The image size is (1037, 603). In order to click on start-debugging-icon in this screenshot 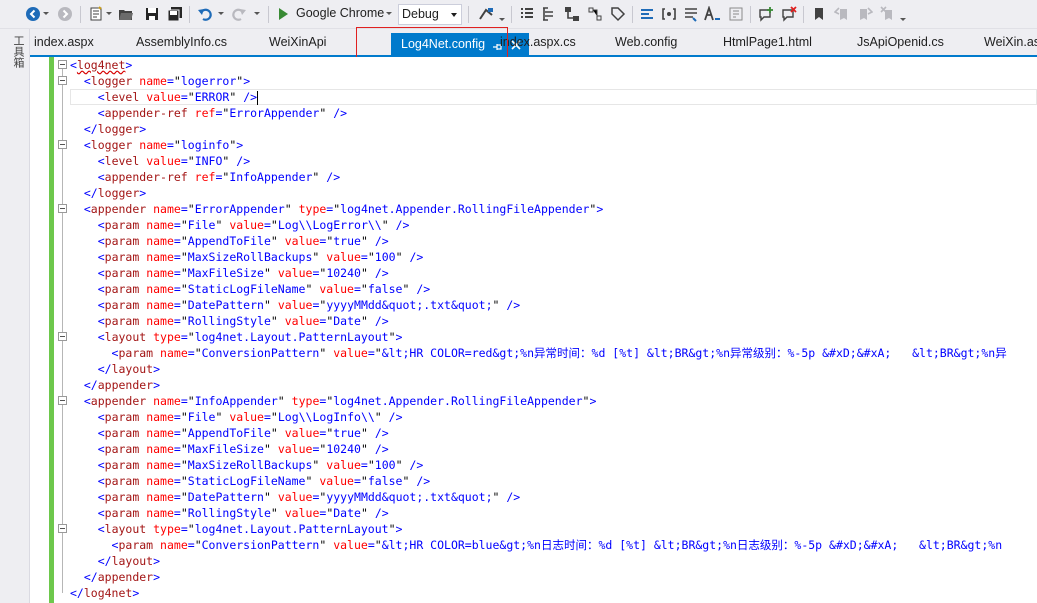, I will do `click(283, 14)`.